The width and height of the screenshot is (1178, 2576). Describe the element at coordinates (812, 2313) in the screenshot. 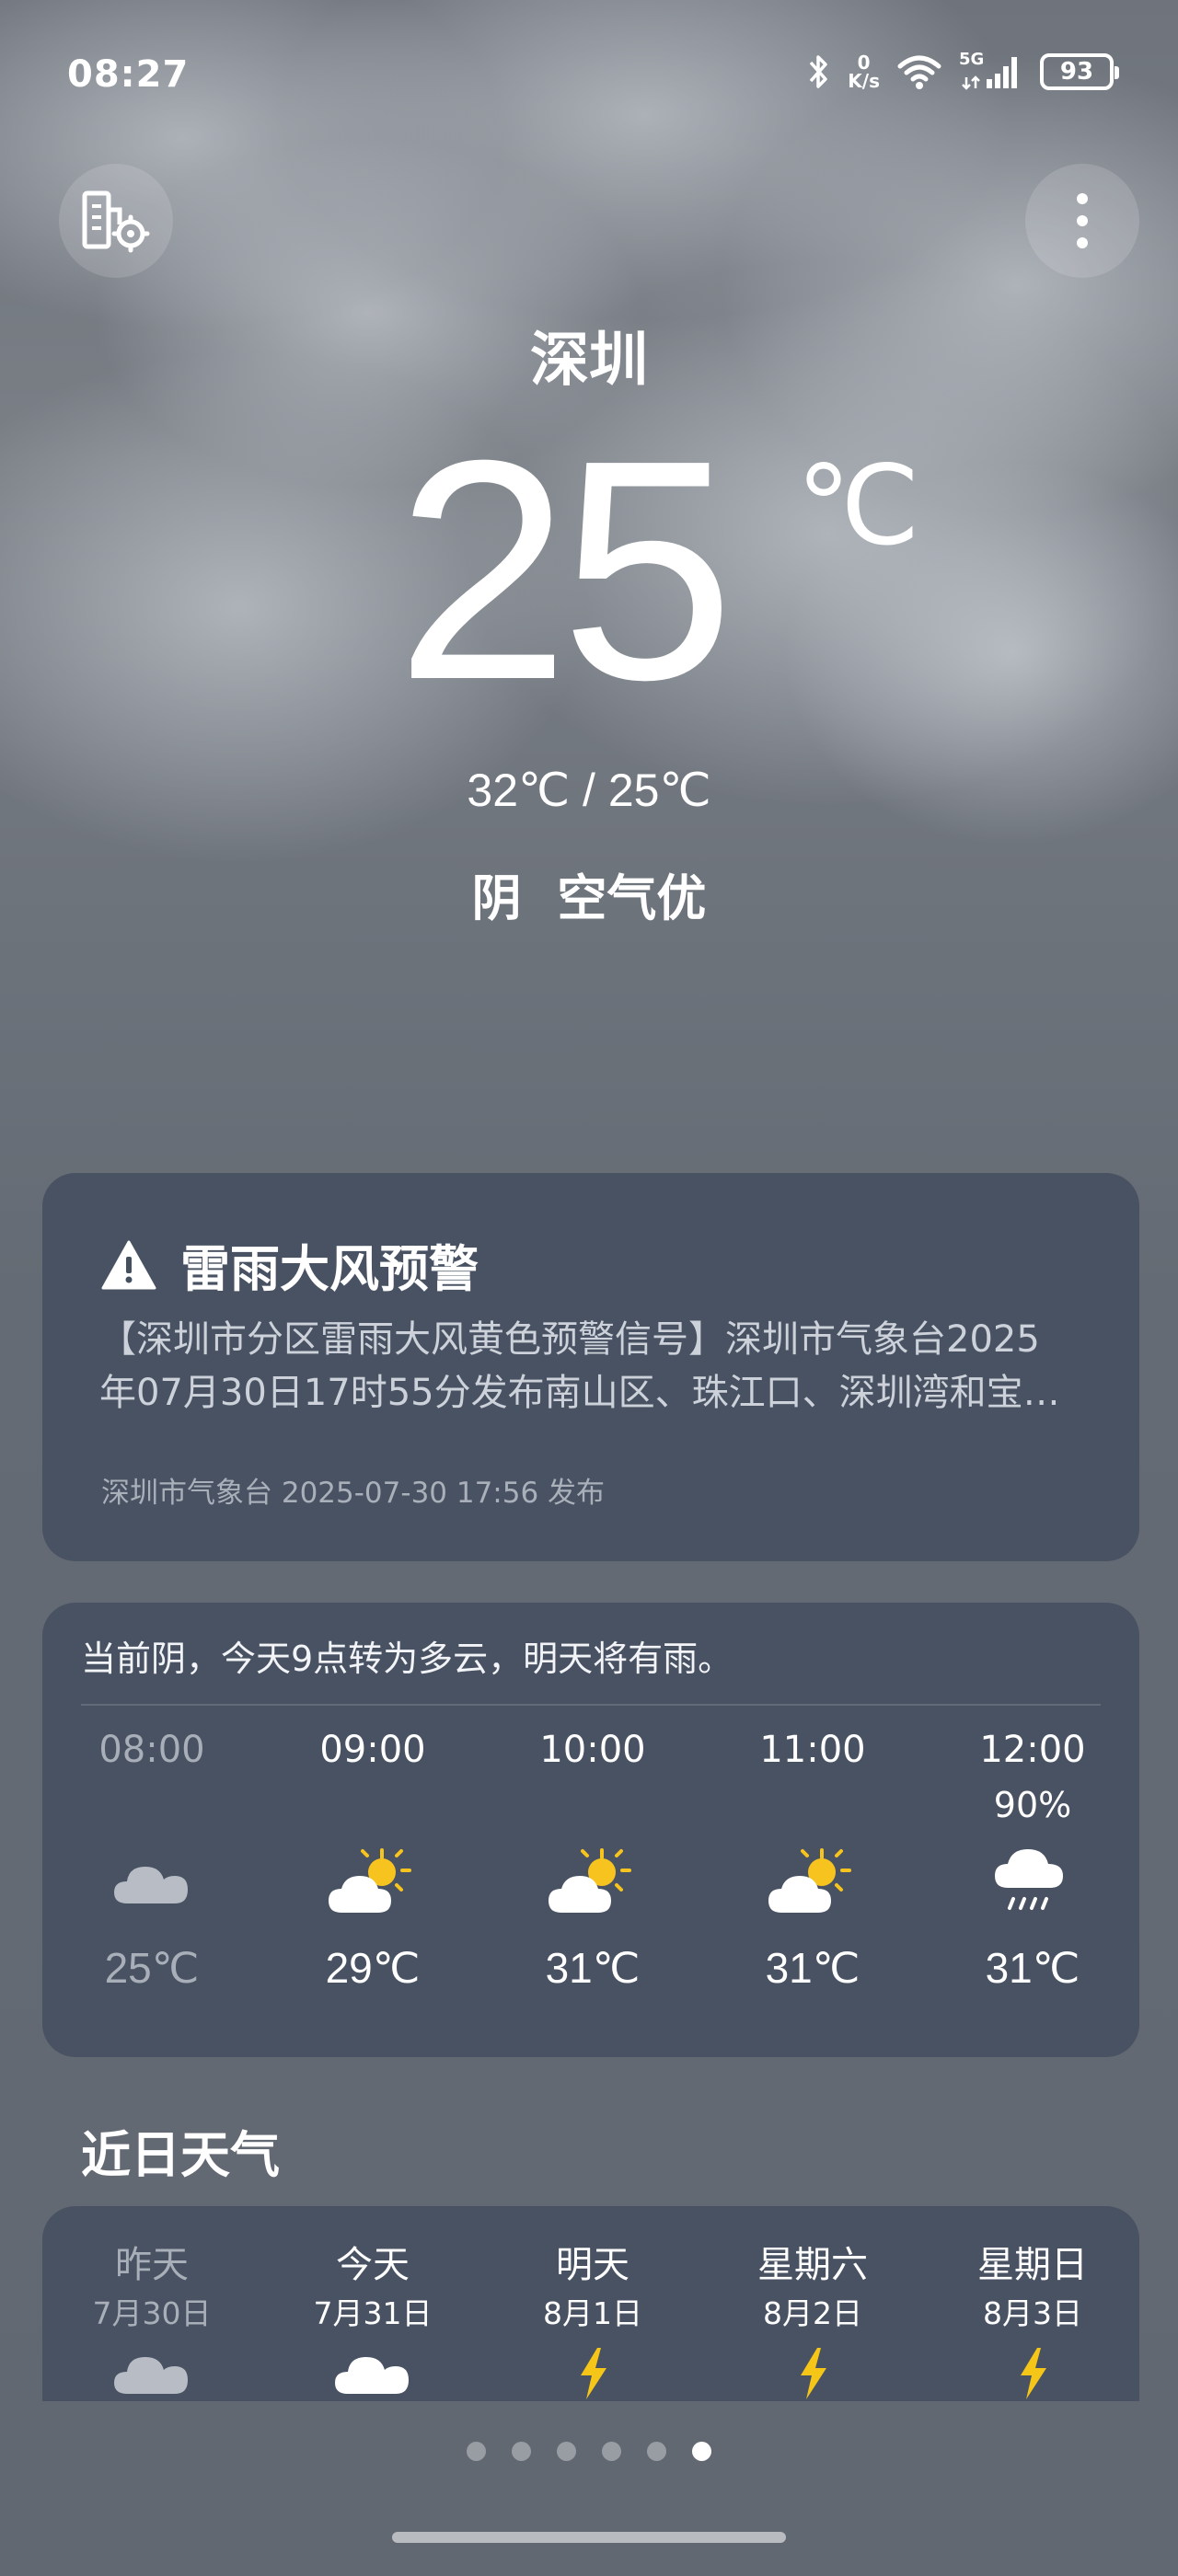

I see `day-date: 8月2日` at that location.